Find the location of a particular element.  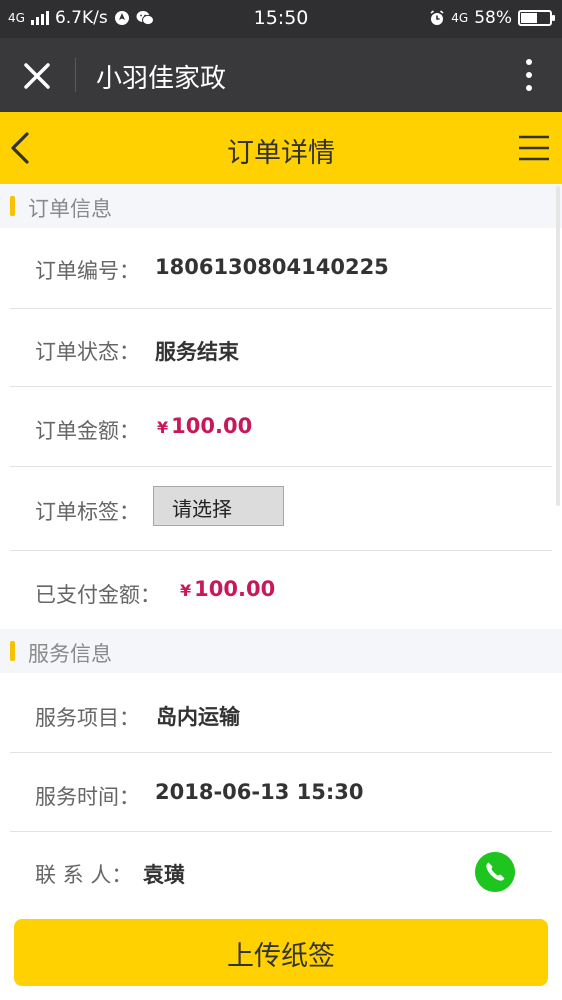

battery-percent: 58% is located at coordinates (493, 18).